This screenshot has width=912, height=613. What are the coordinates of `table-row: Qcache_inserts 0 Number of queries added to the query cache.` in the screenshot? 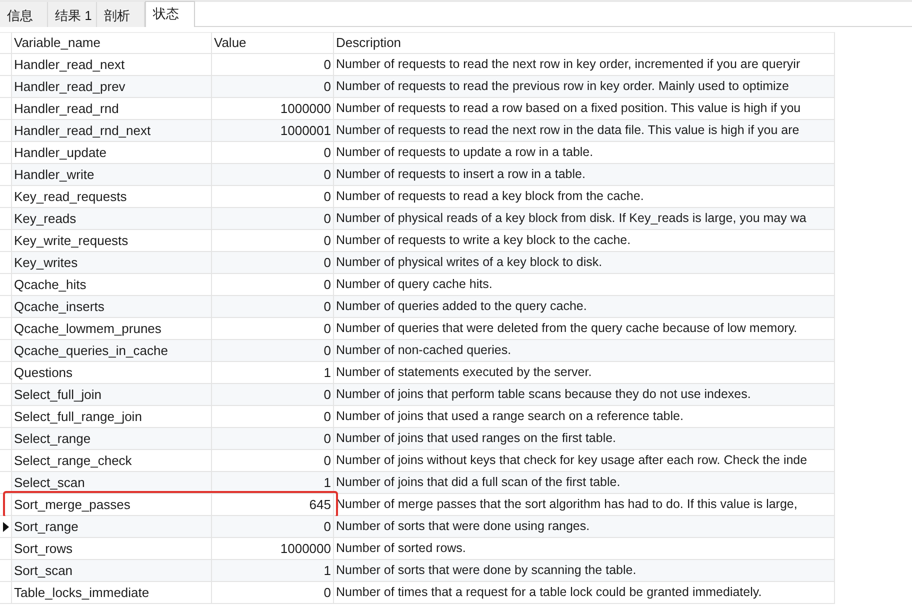 It's located at (417, 307).